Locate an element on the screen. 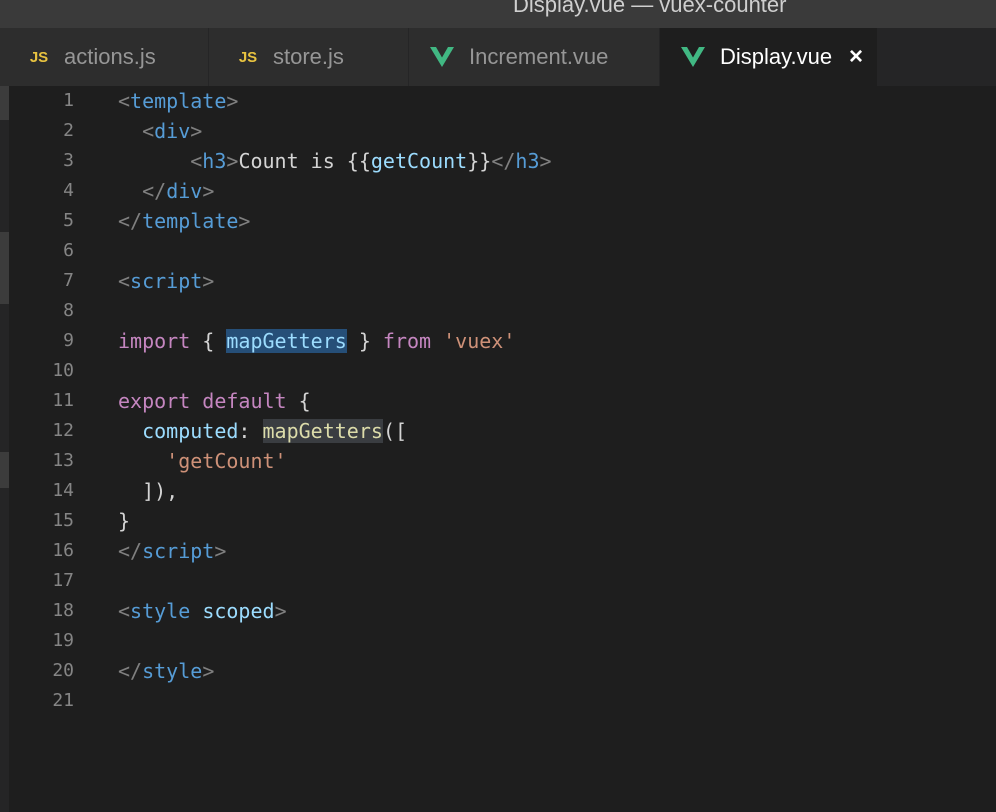 This screenshot has height=812, width=996. title-bar: Display.vue — vuex-counter is located at coordinates (498, 14).